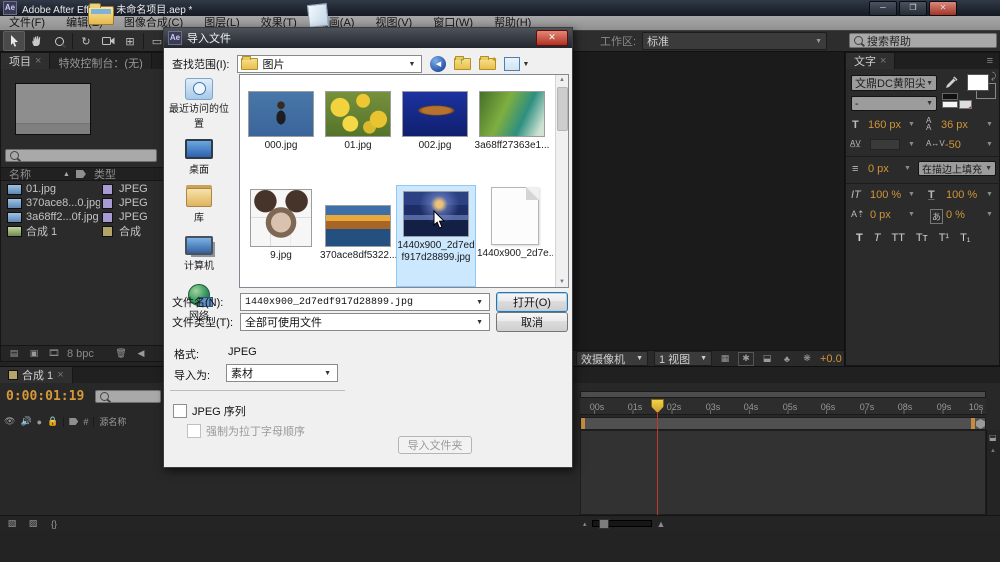  Describe the element at coordinates (943, 8) in the screenshot. I see `close-button: ✕` at that location.